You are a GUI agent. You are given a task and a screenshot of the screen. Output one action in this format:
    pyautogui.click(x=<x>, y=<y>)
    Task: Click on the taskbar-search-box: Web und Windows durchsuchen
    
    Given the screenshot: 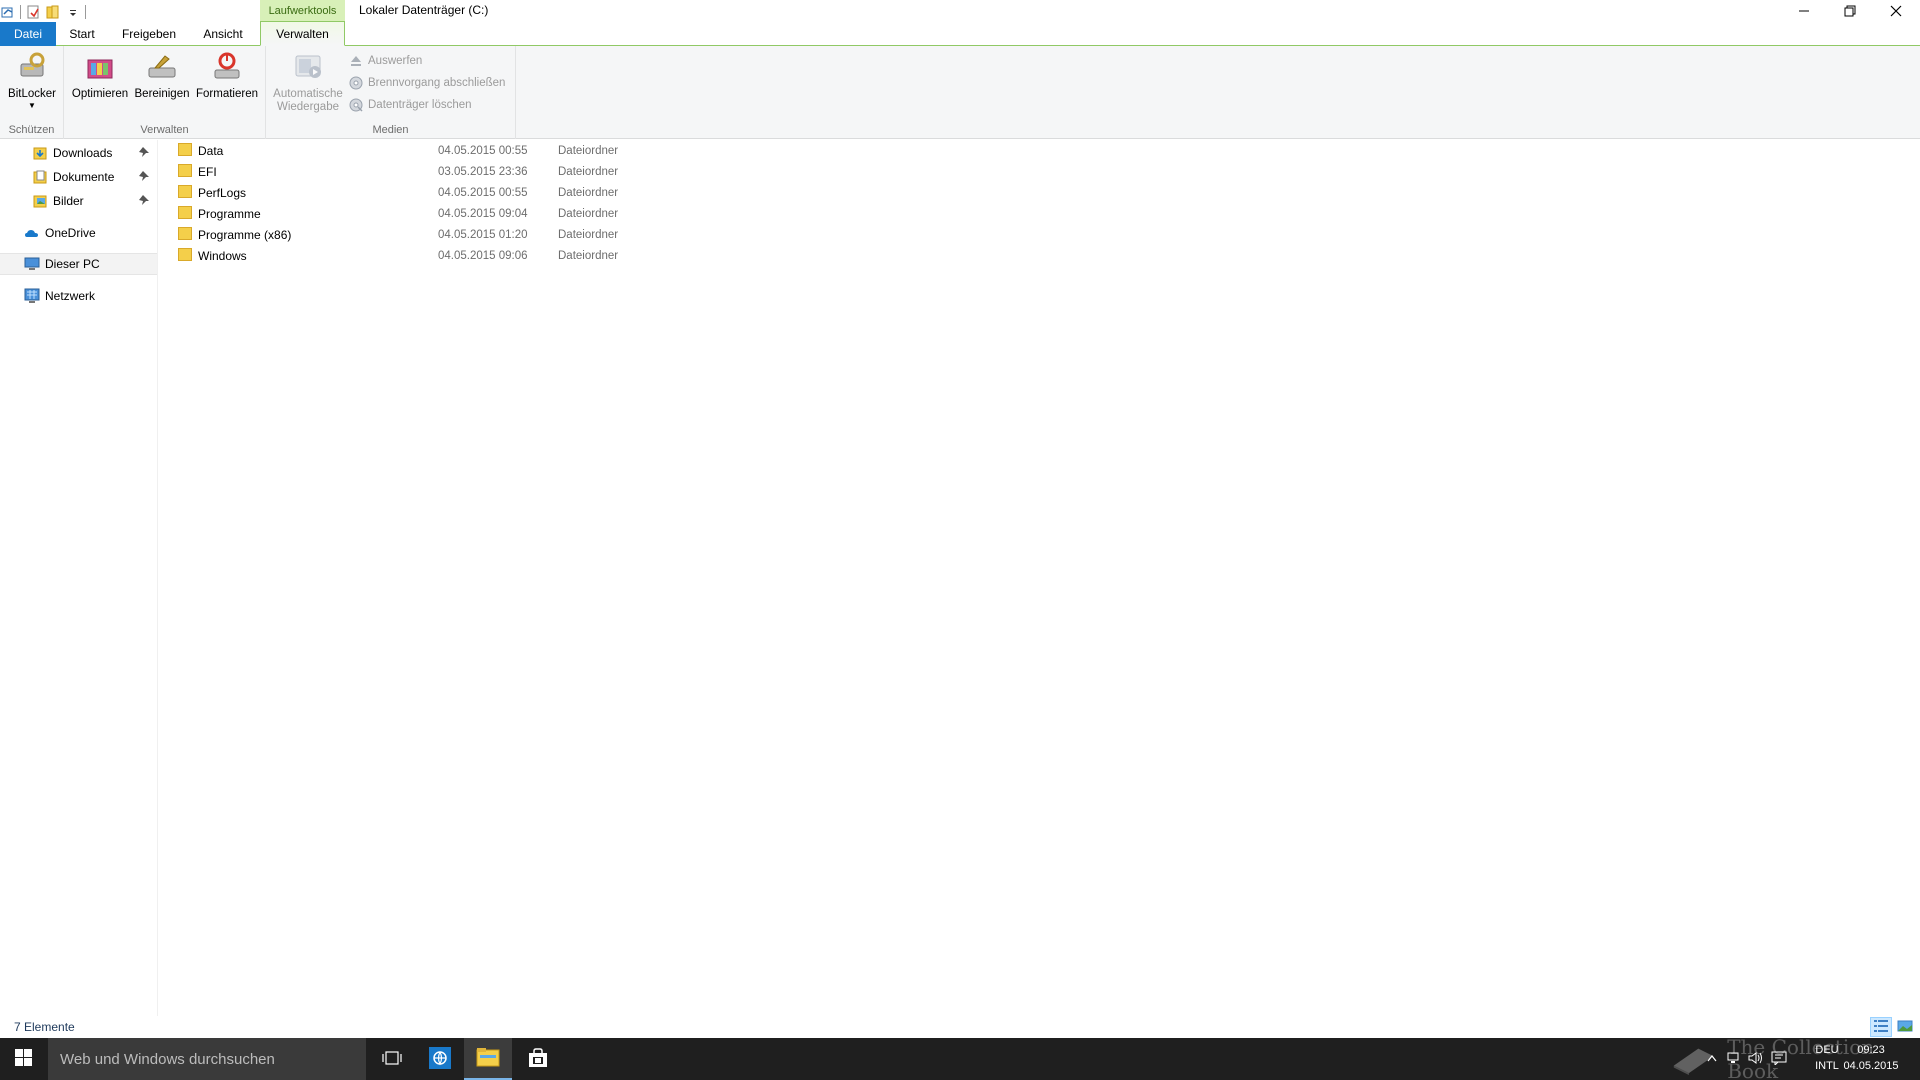 What is the action you would take?
    pyautogui.click(x=207, y=1059)
    